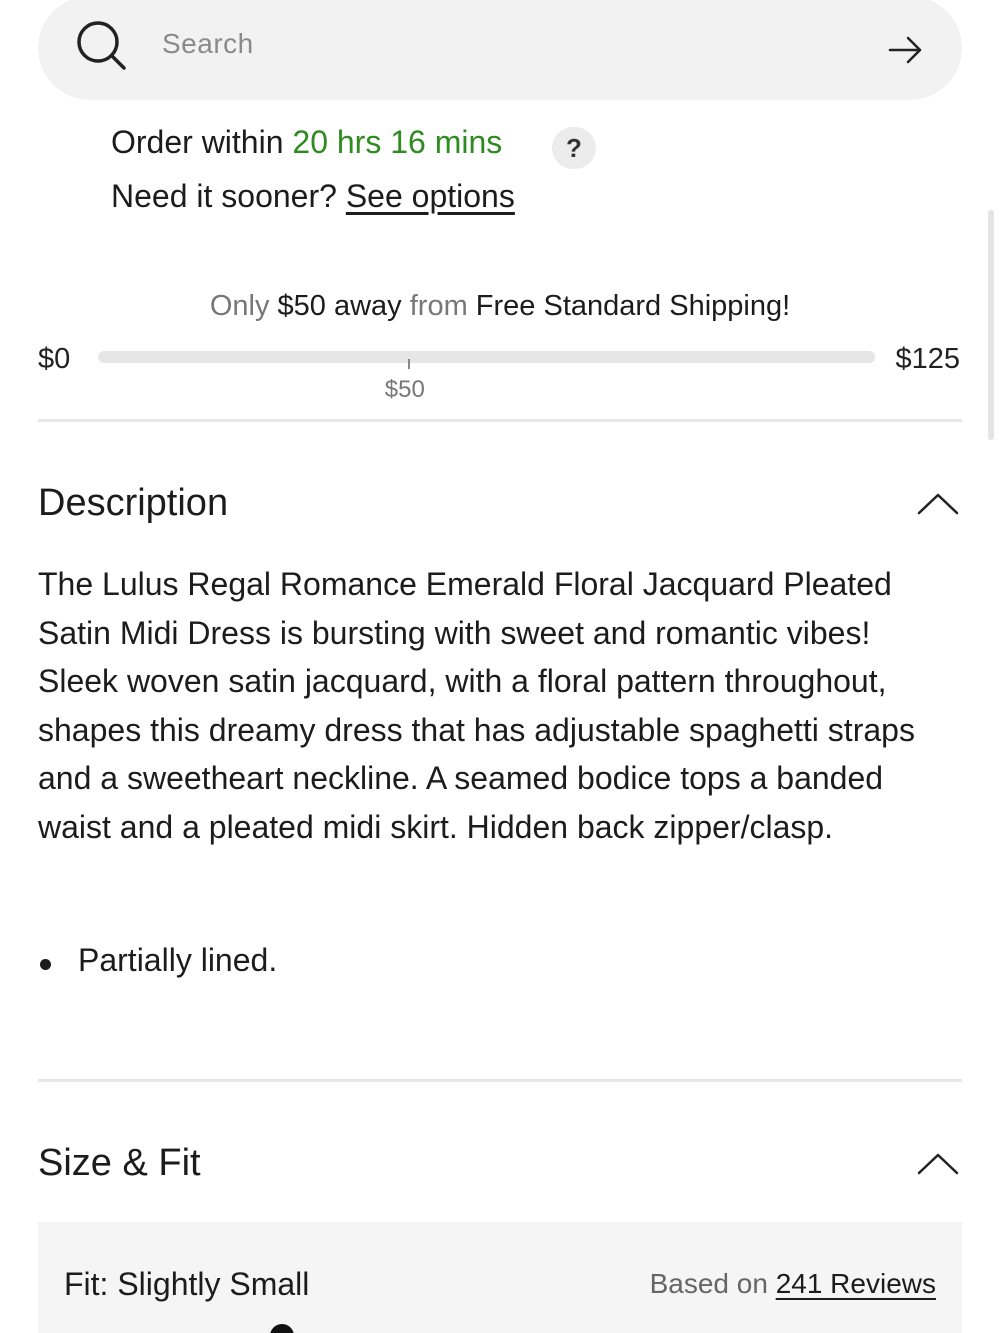 This screenshot has width=1000, height=1333. I want to click on search-bar: Search, so click(500, 50).